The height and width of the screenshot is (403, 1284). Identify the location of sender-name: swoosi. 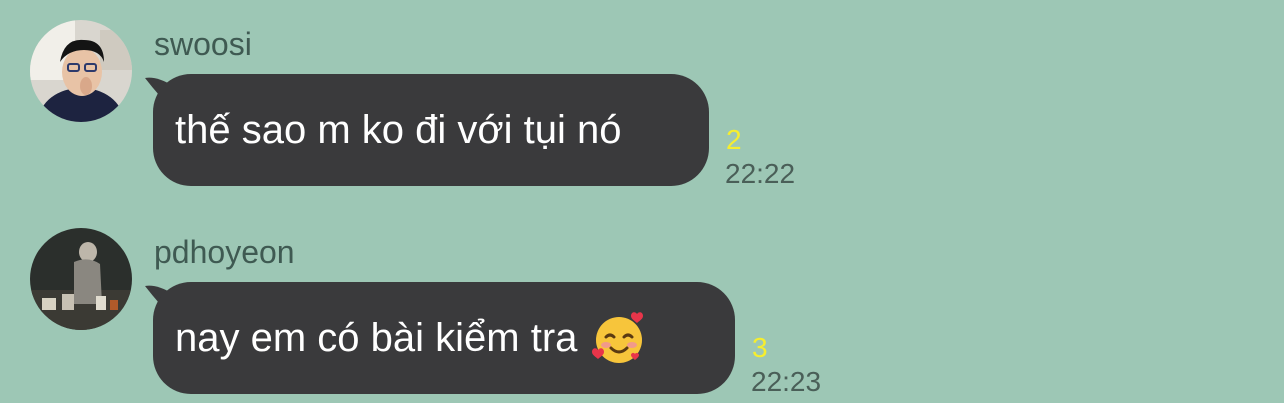
(203, 44).